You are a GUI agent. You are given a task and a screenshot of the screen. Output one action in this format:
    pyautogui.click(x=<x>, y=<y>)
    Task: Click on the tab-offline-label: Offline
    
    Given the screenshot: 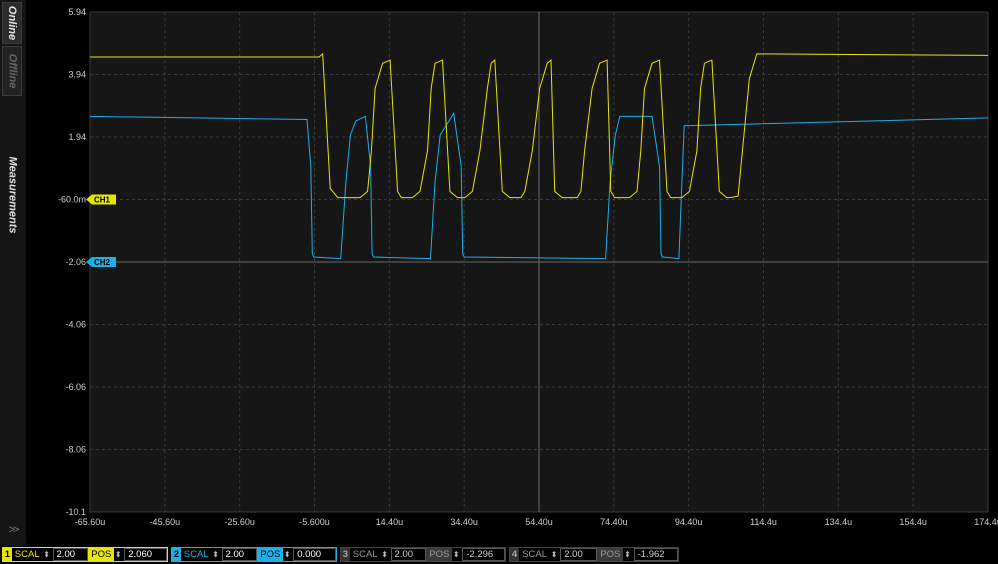 What is the action you would take?
    pyautogui.click(x=12, y=71)
    